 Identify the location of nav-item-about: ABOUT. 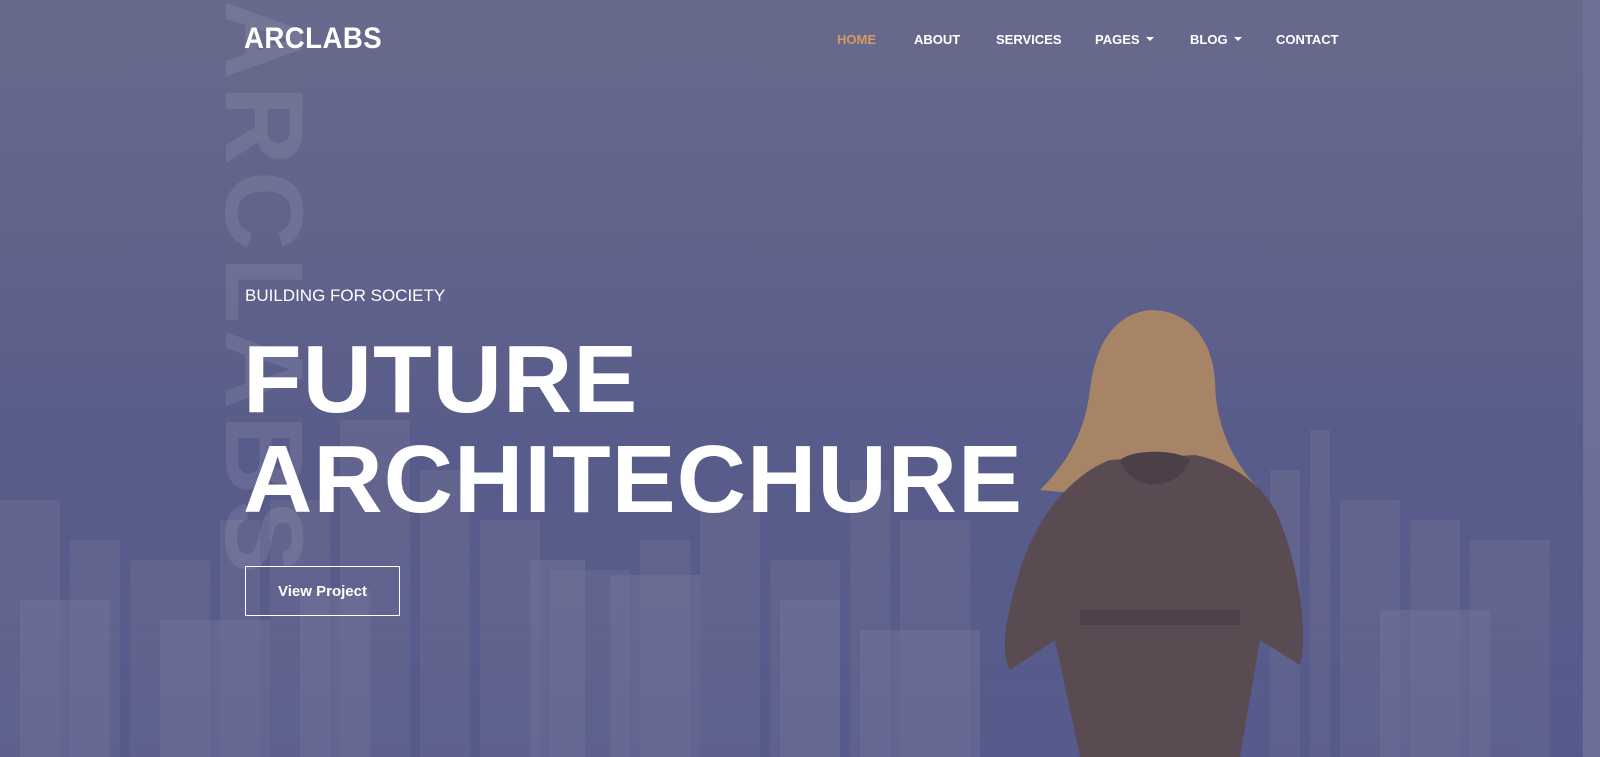
(937, 39).